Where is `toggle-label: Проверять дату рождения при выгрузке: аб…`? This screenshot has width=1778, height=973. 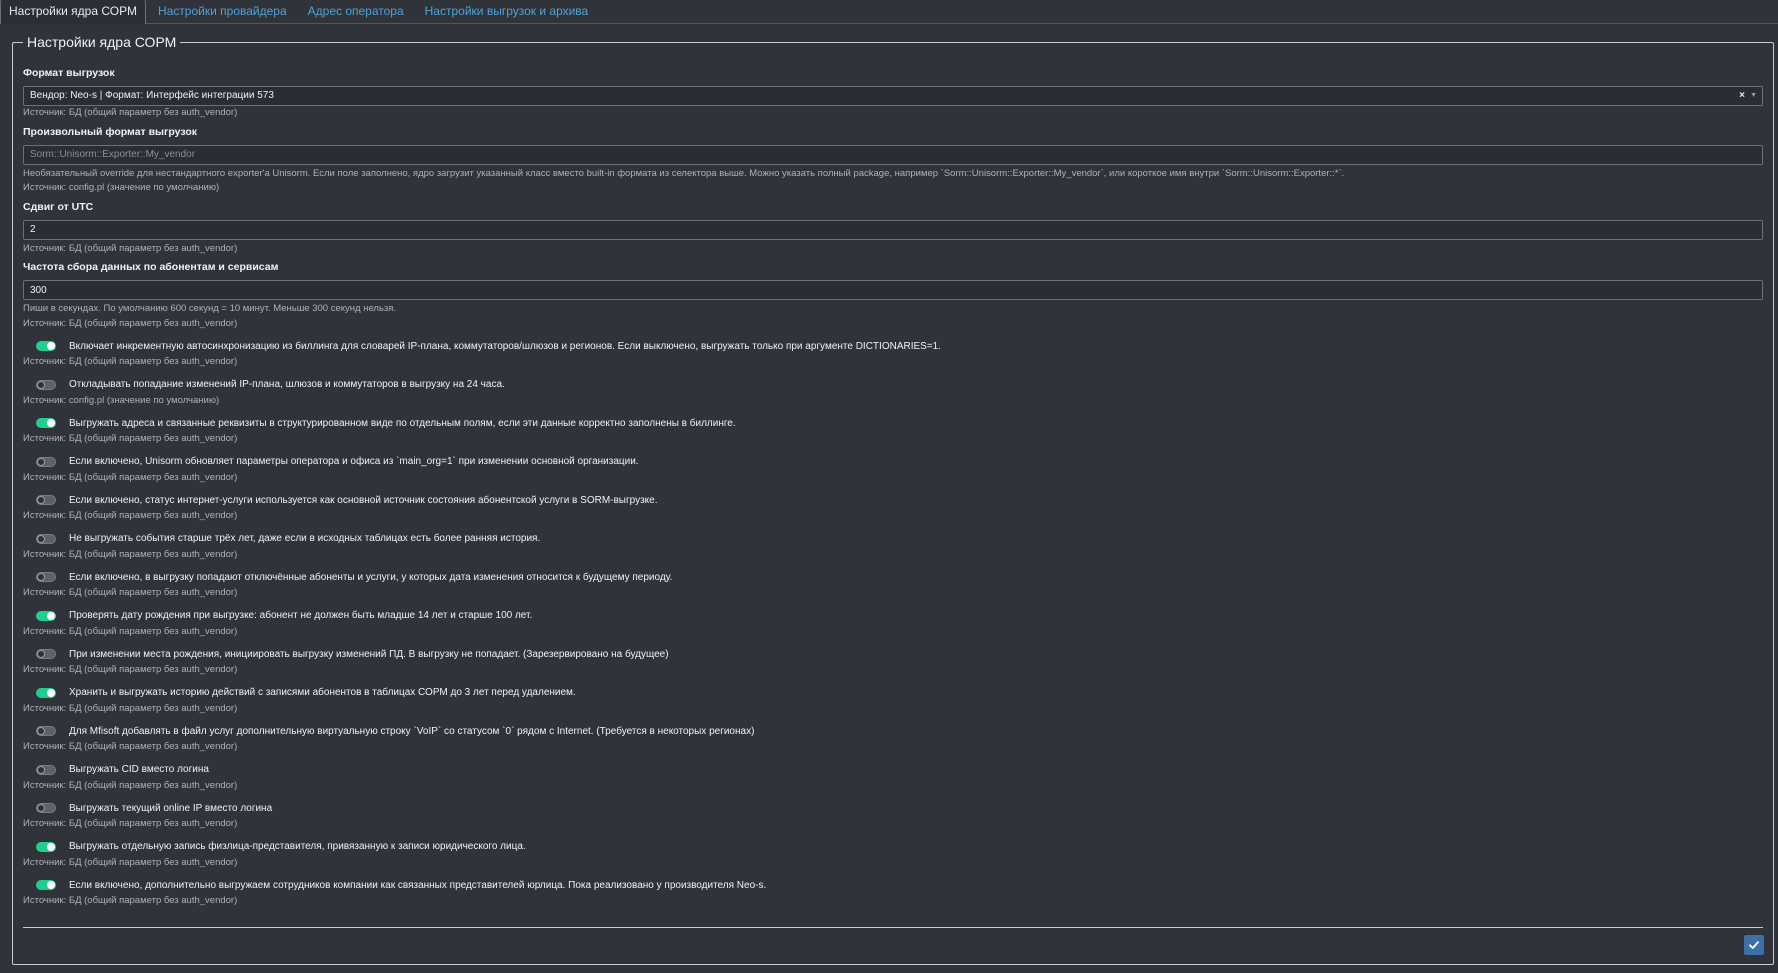 toggle-label: Проверять дату рождения при выгрузке: аб… is located at coordinates (301, 615).